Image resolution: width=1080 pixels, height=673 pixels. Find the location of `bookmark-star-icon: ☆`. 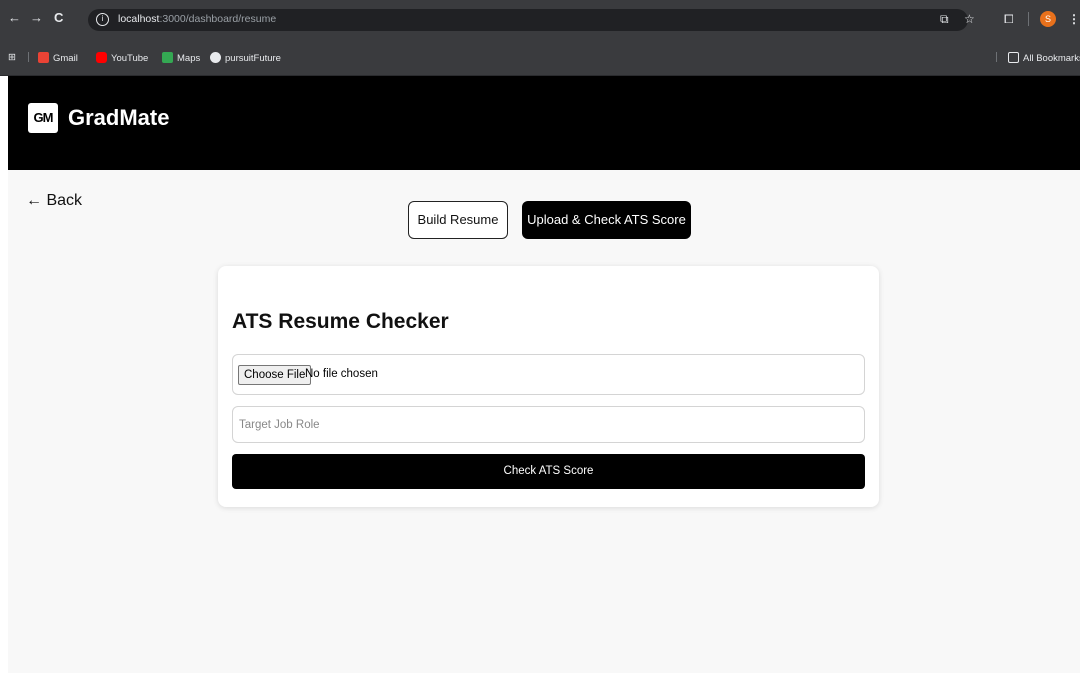

bookmark-star-icon: ☆ is located at coordinates (969, 19).